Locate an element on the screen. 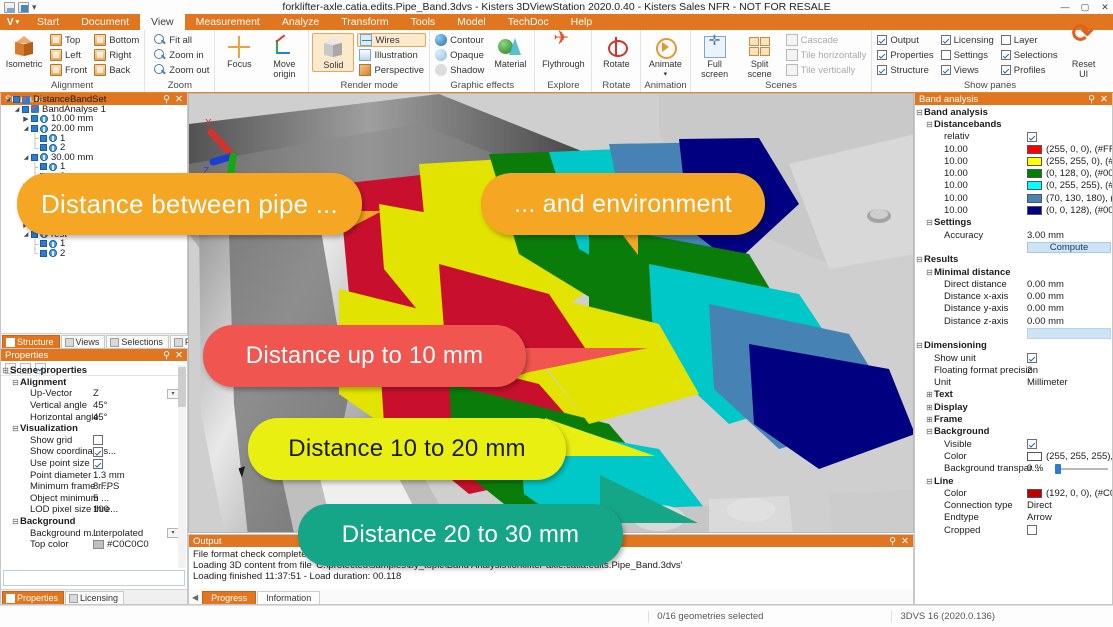 The width and height of the screenshot is (1113, 627). compute-button: Compute is located at coordinates (1069, 247).